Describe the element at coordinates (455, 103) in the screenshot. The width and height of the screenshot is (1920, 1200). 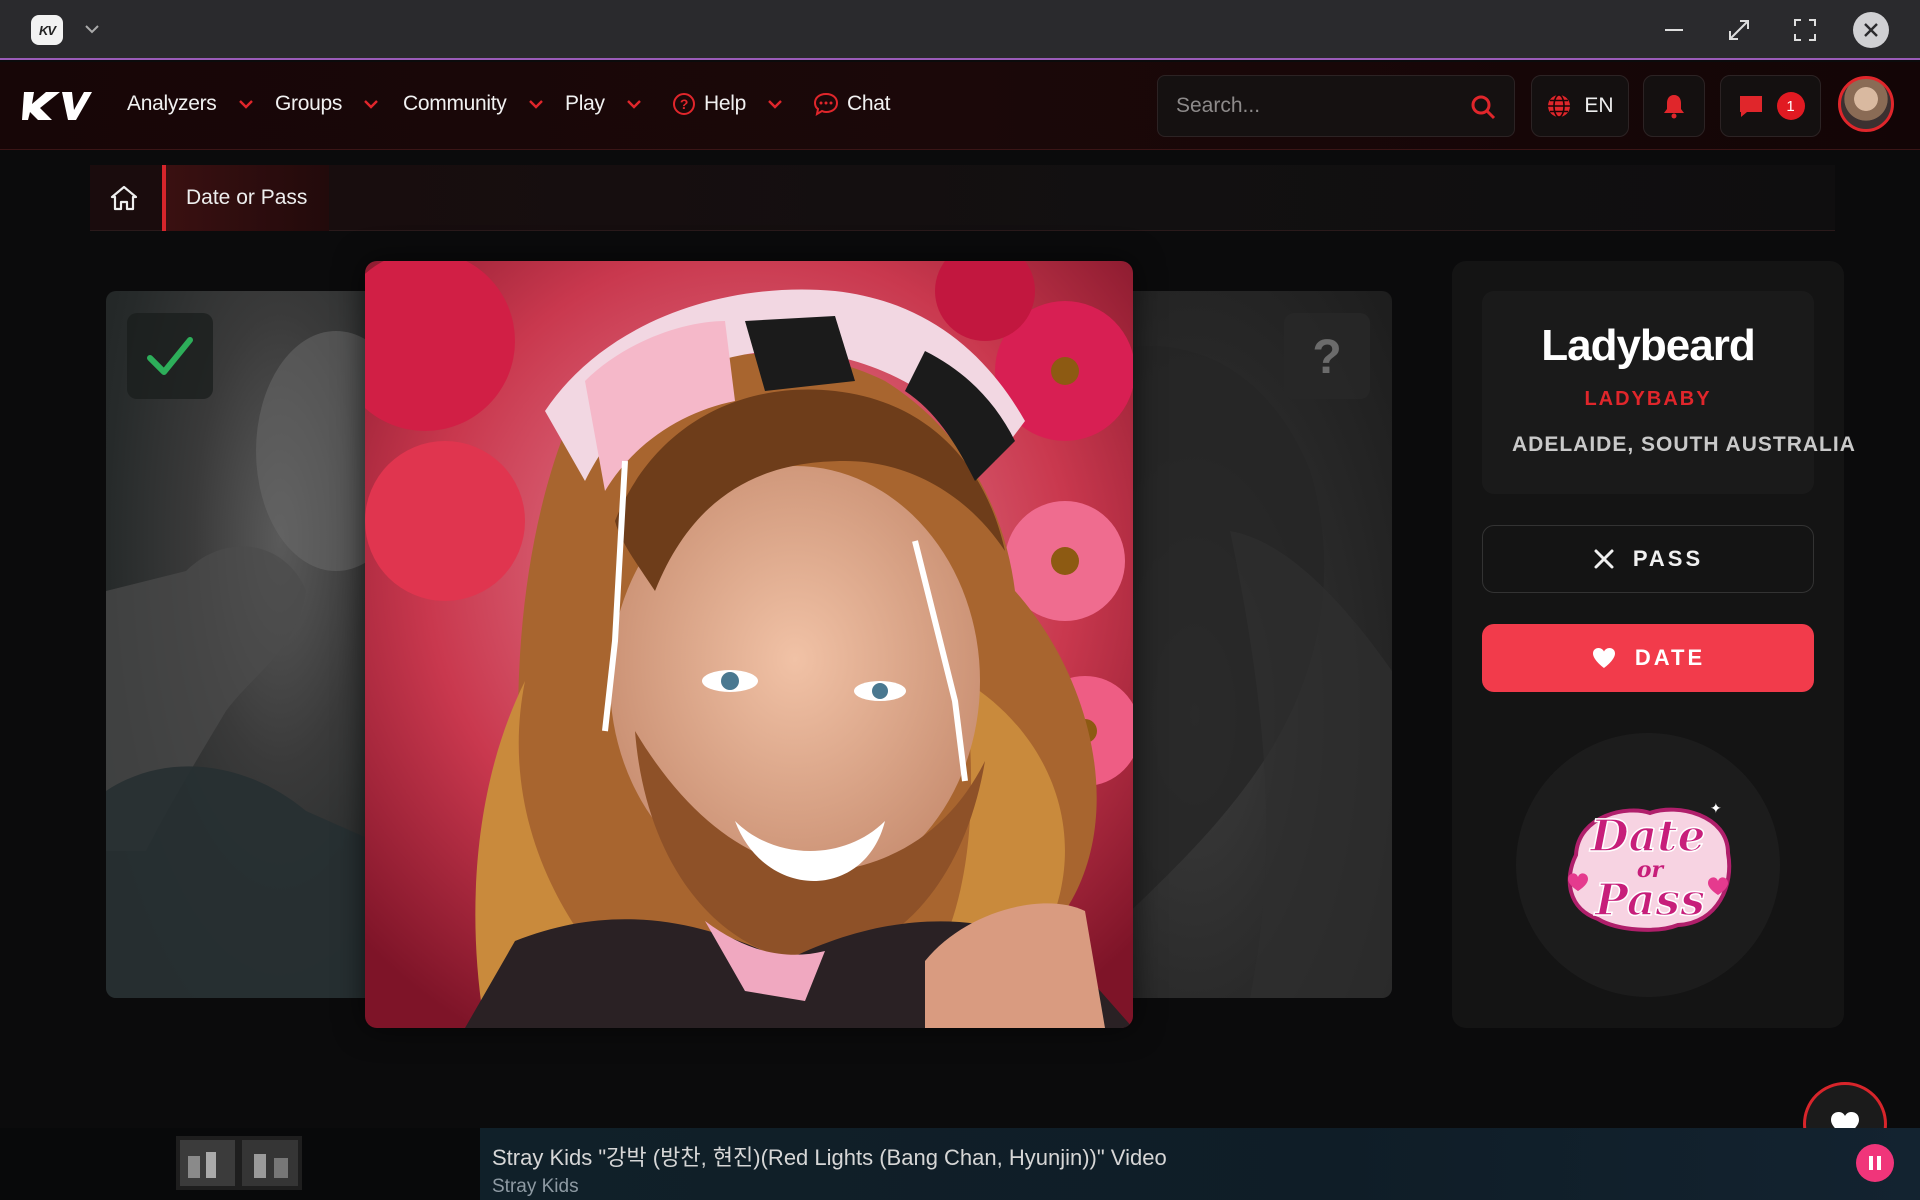
I see `nav-community-label: Community` at that location.